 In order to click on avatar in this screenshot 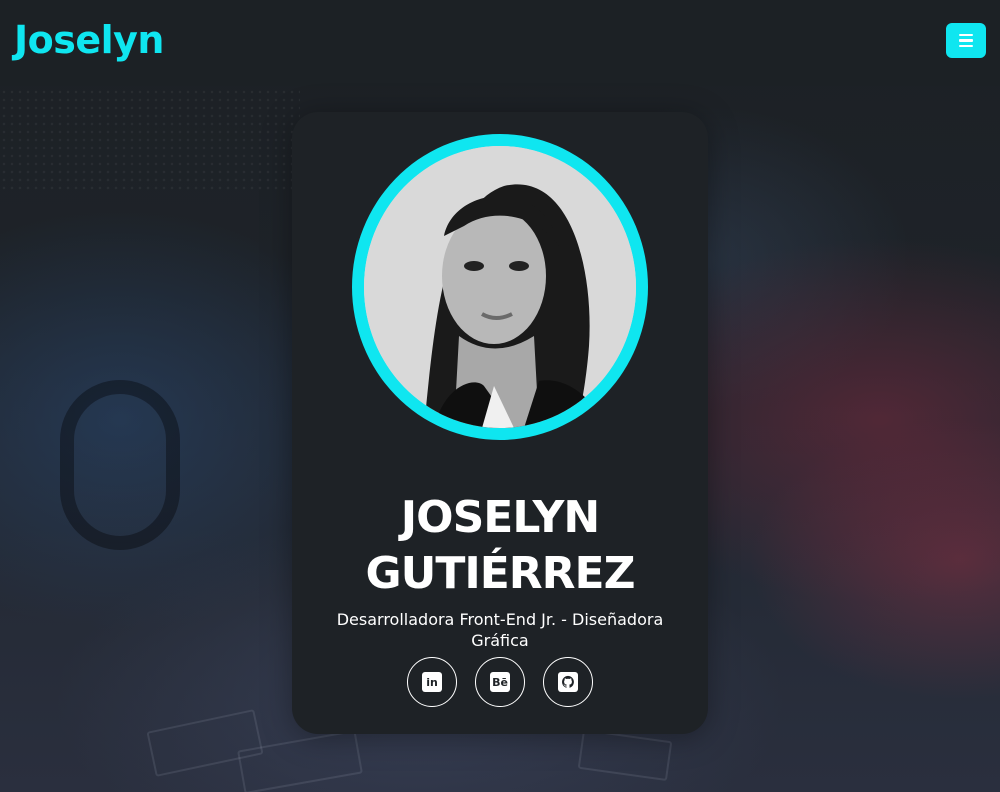, I will do `click(500, 287)`.